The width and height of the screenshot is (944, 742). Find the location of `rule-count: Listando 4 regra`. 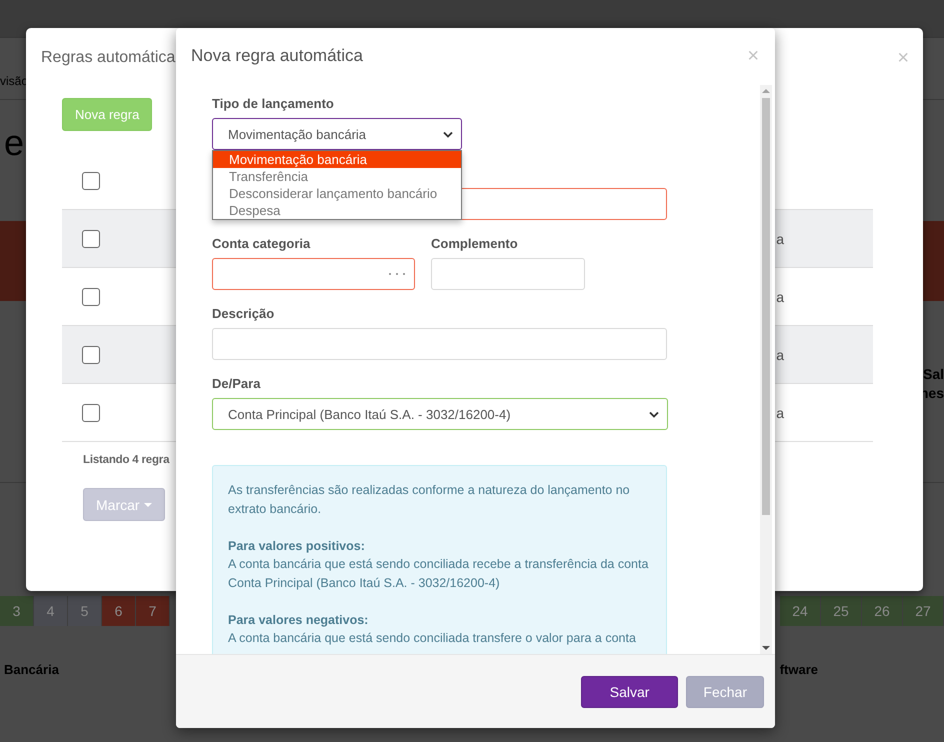

rule-count: Listando 4 regra is located at coordinates (126, 460).